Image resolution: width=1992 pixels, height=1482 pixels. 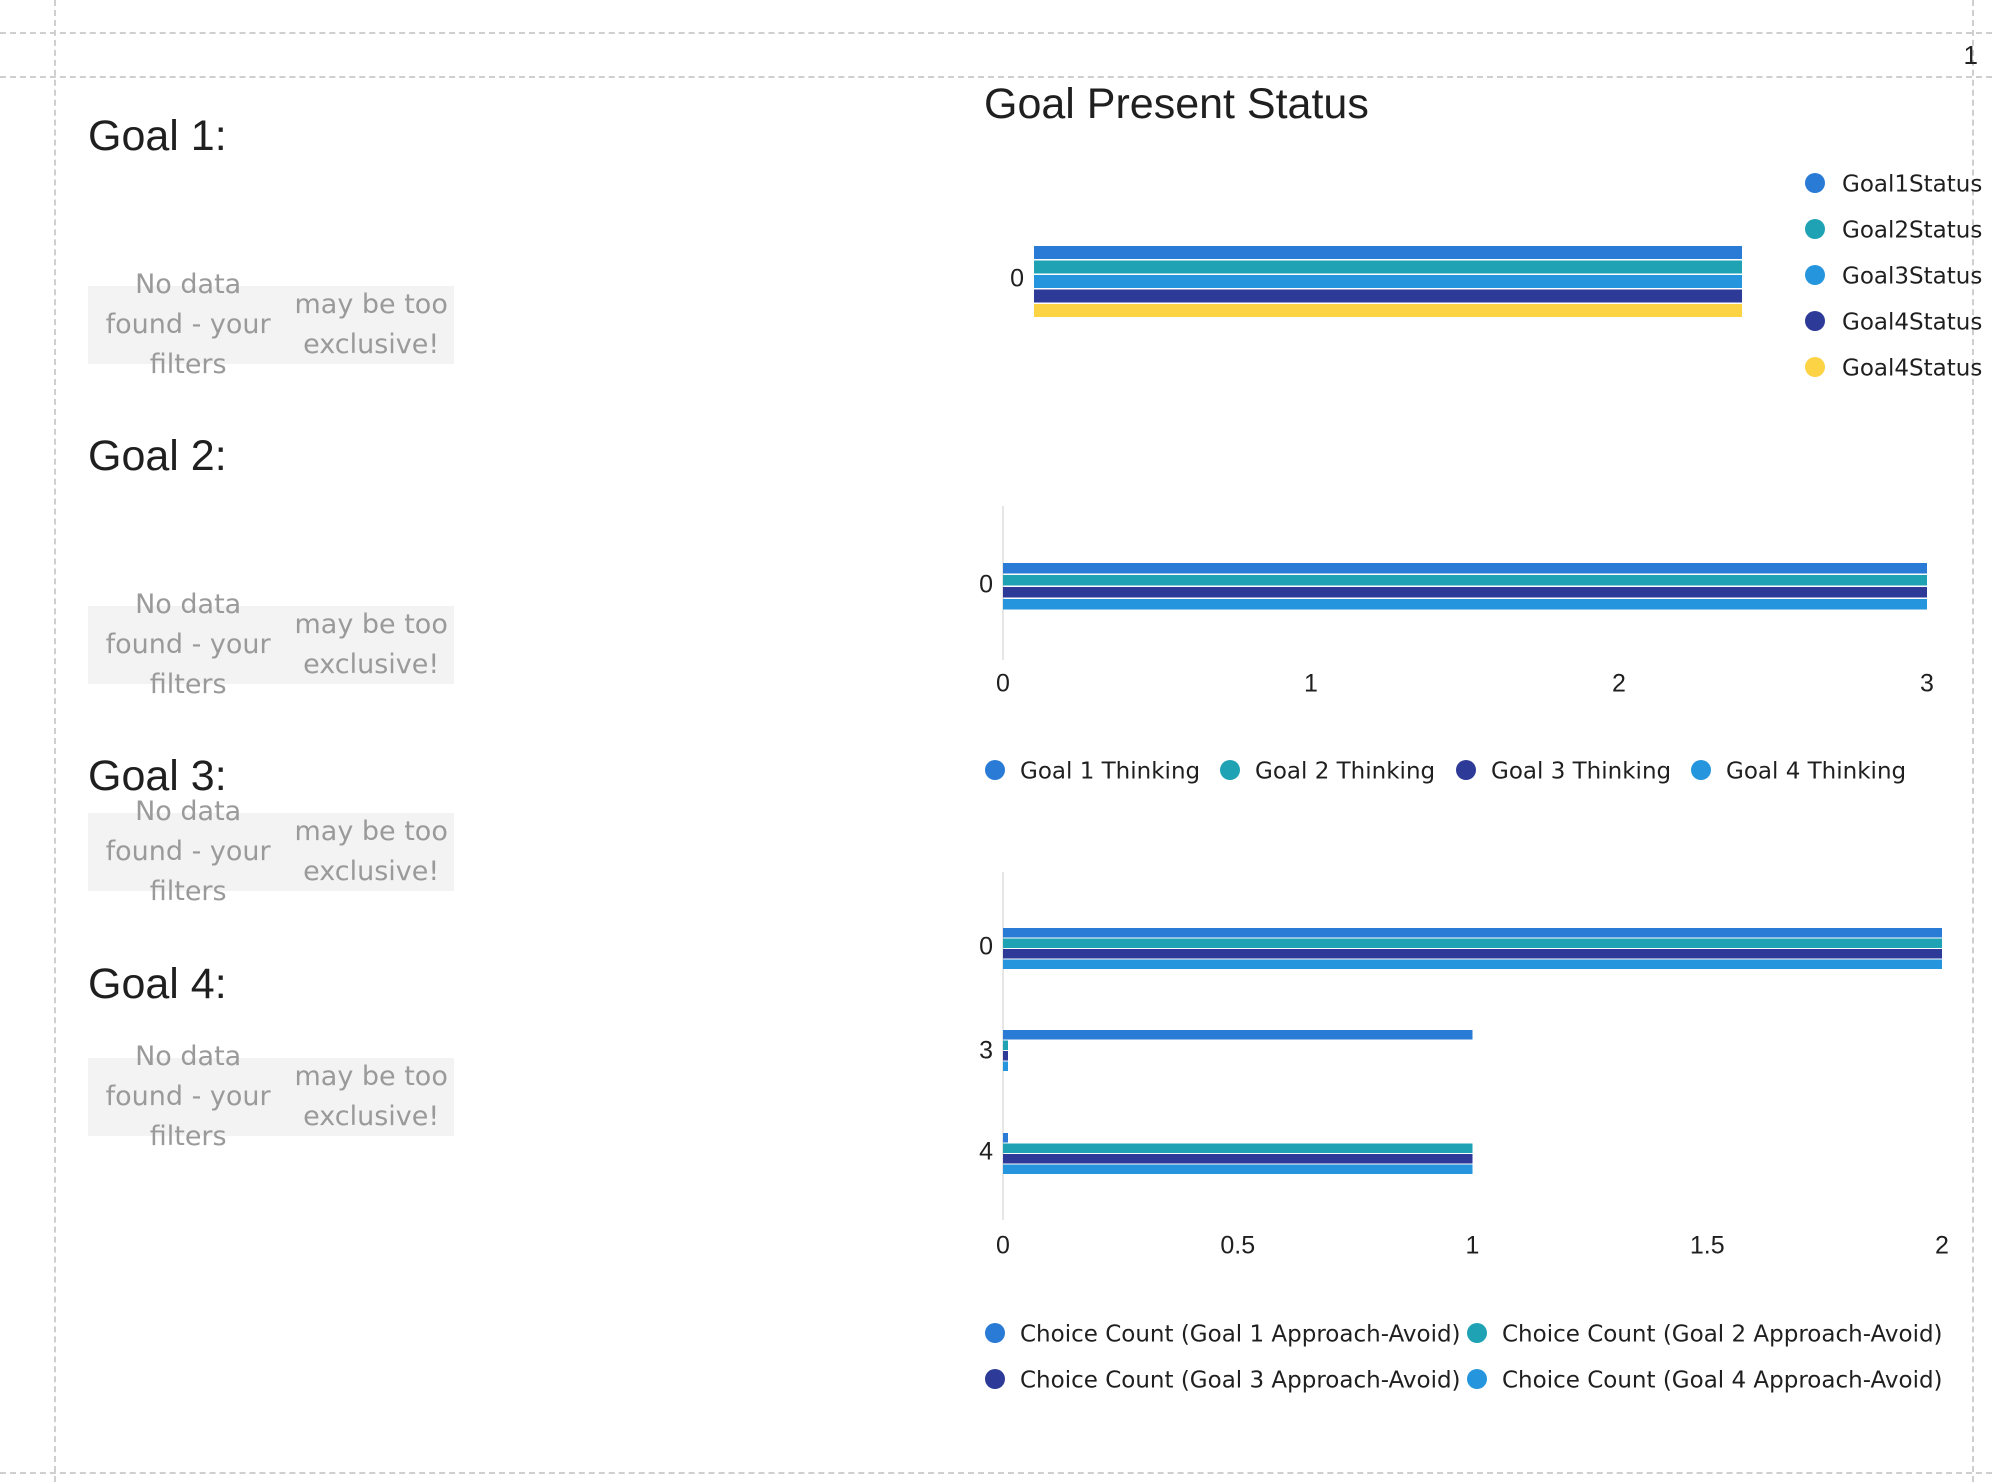 I want to click on chart-2-legend-label: Goal 4 Thinking, so click(x=1816, y=772).